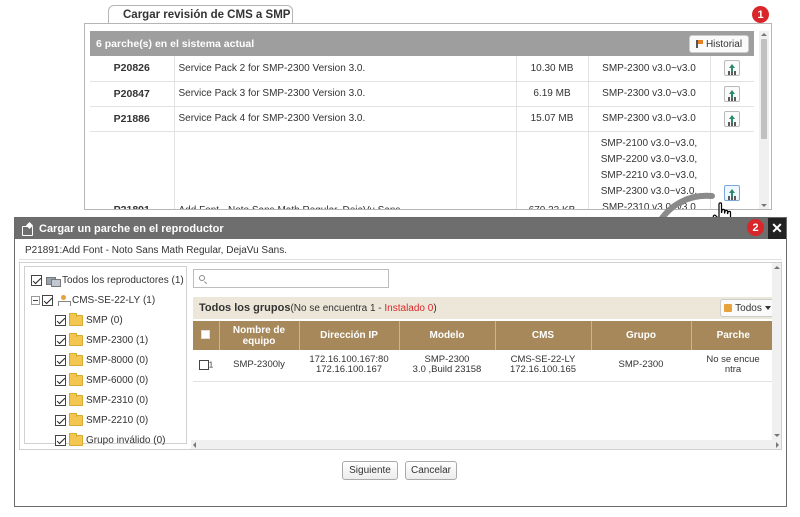  Describe the element at coordinates (552, 69) in the screenshot. I see `patch-size: 10.30 MB` at that location.